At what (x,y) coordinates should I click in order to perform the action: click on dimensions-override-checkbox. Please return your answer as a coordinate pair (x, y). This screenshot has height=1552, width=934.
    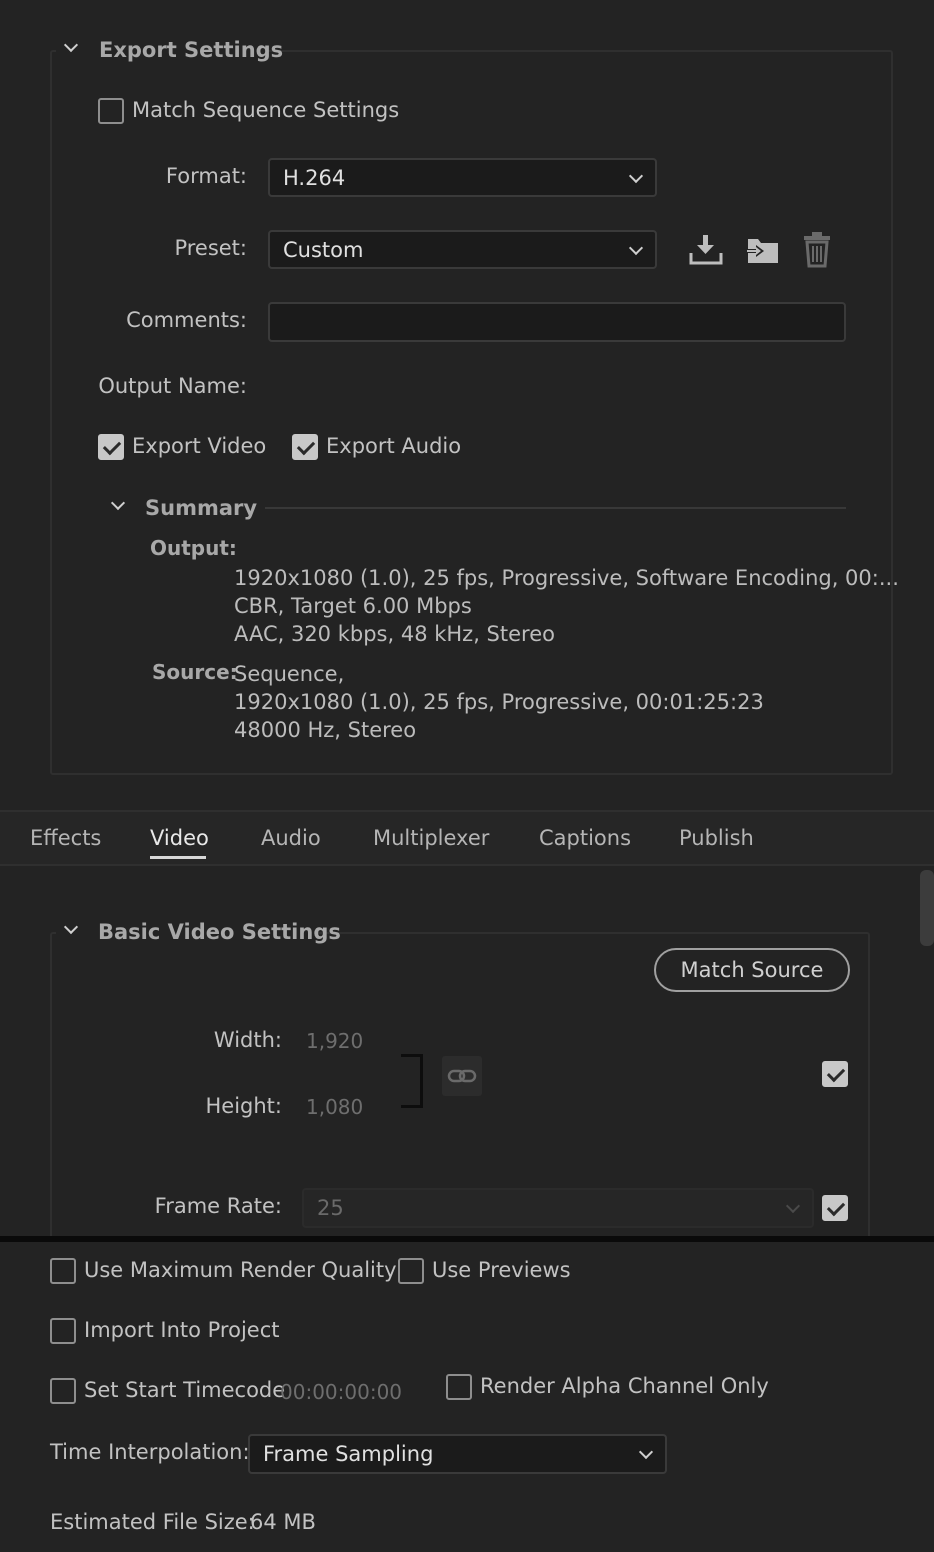
    Looking at the image, I should click on (835, 1074).